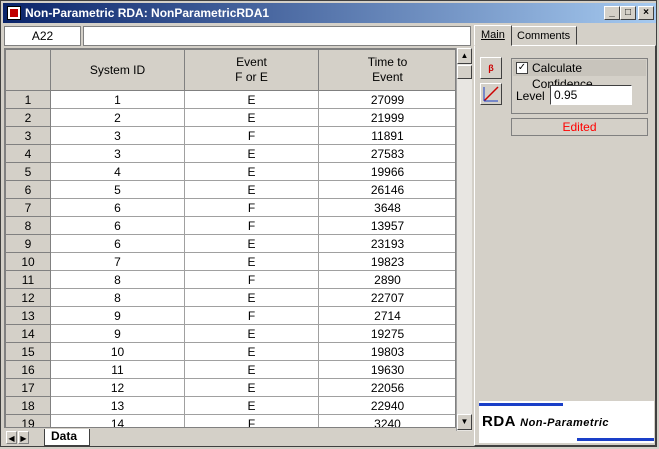 This screenshot has width=659, height=449. Describe the element at coordinates (386, 207) in the screenshot. I see `grid-cell: 3648` at that location.